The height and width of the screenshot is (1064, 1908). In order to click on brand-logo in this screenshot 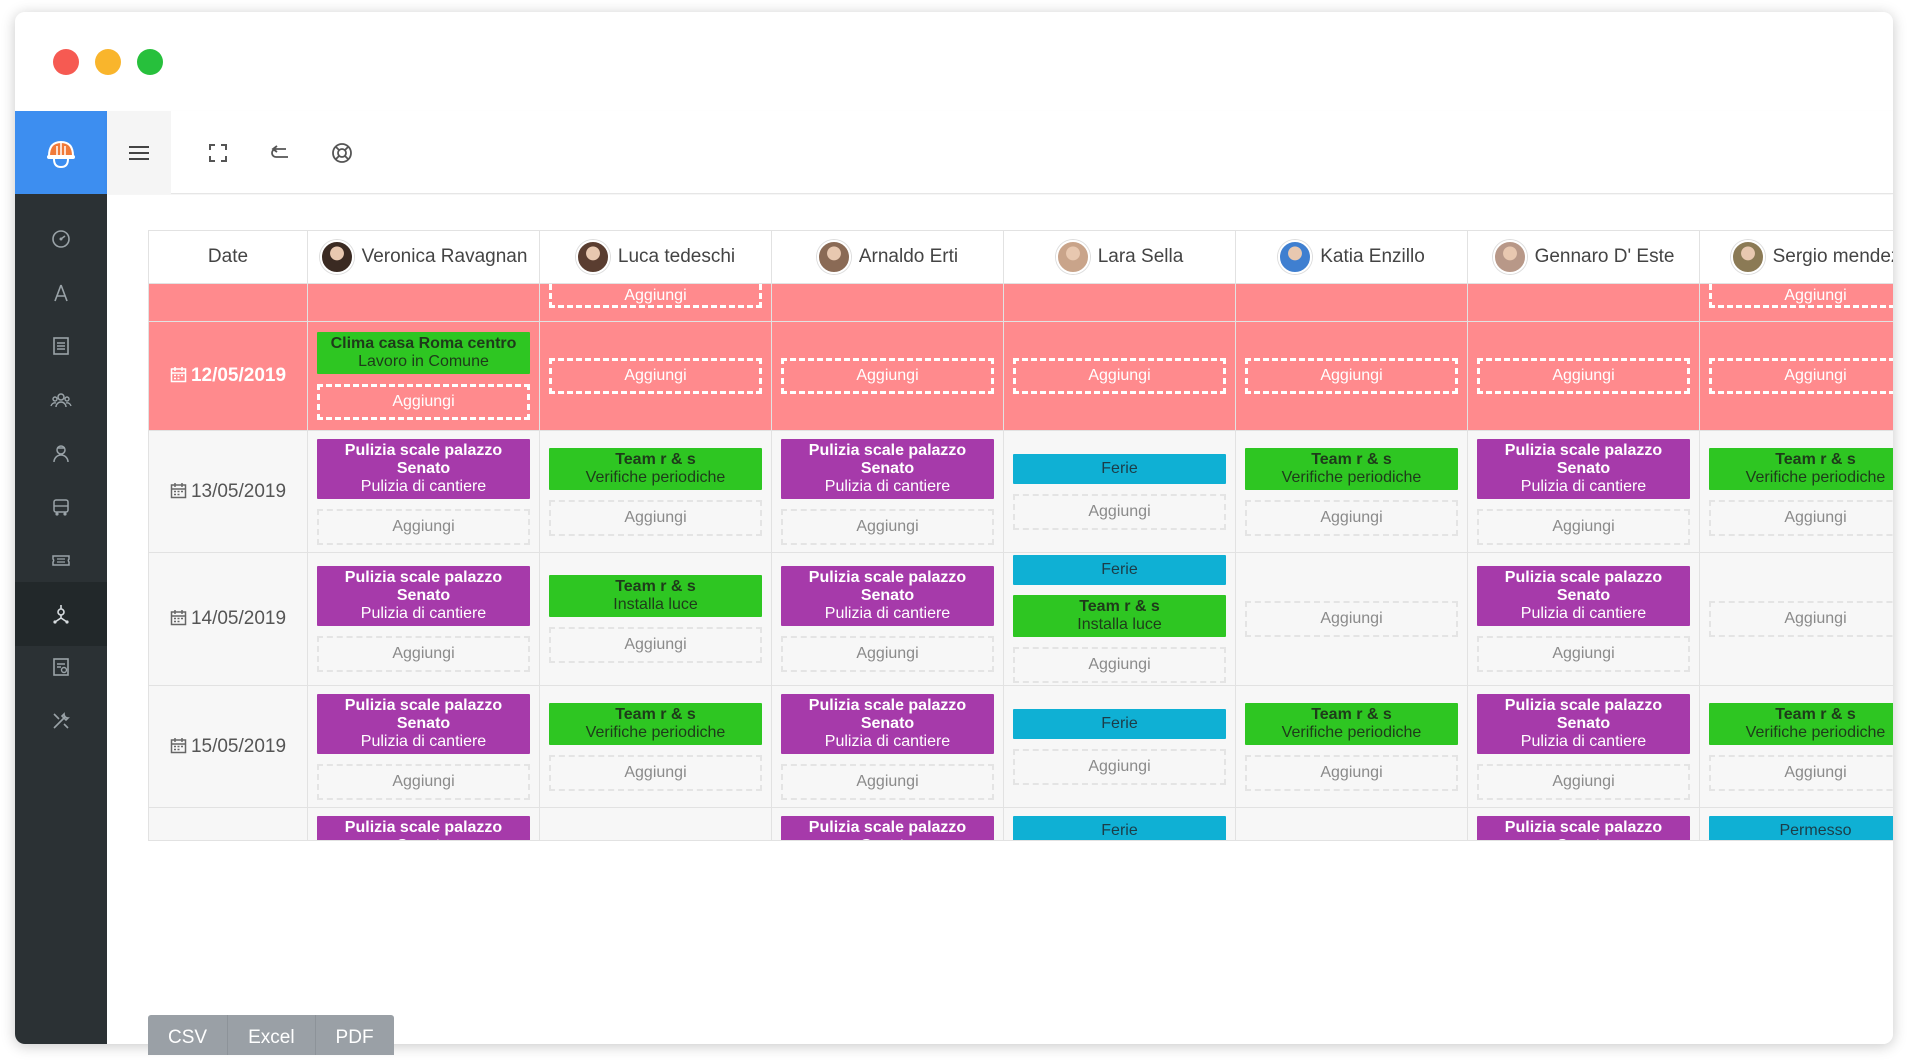, I will do `click(61, 152)`.